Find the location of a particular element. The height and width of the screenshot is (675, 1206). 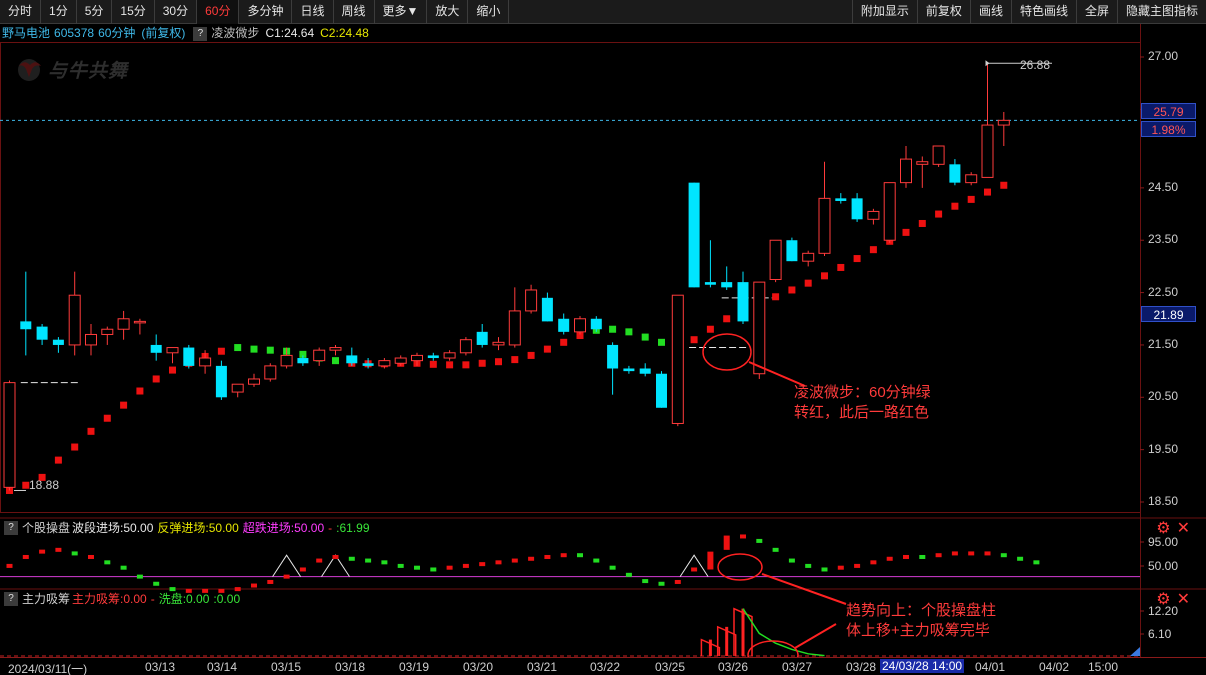

annotation-2-line1: 趋势向上：个股操盘柱 is located at coordinates (921, 610).